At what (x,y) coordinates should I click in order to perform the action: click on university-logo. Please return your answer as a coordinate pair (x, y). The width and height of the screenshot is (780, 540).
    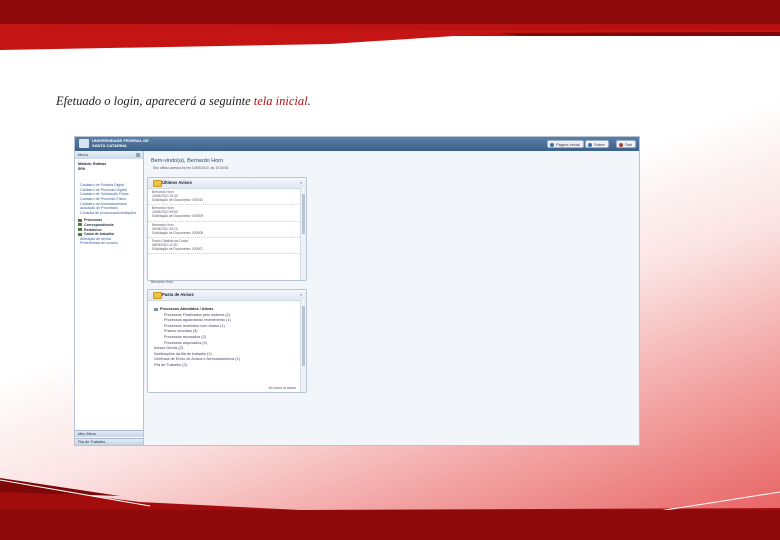
    Looking at the image, I should click on (84, 143).